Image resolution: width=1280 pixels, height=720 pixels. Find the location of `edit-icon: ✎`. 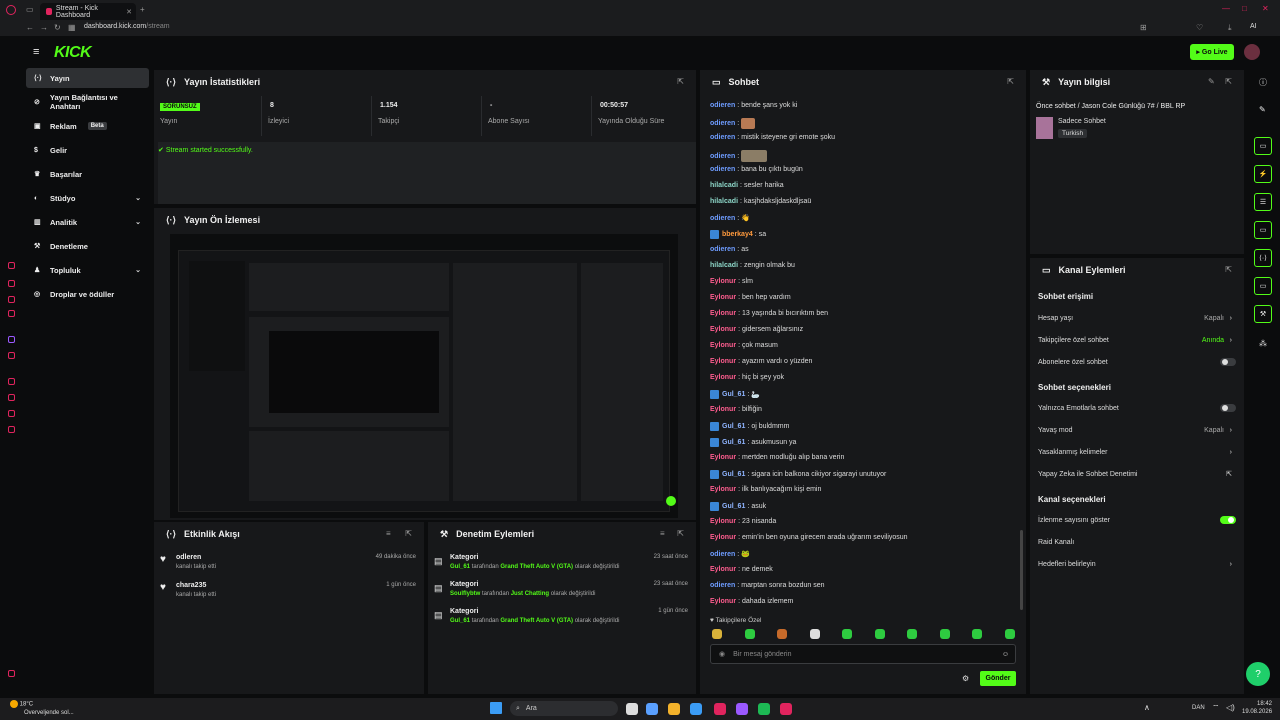

edit-icon: ✎ is located at coordinates (1211, 81).